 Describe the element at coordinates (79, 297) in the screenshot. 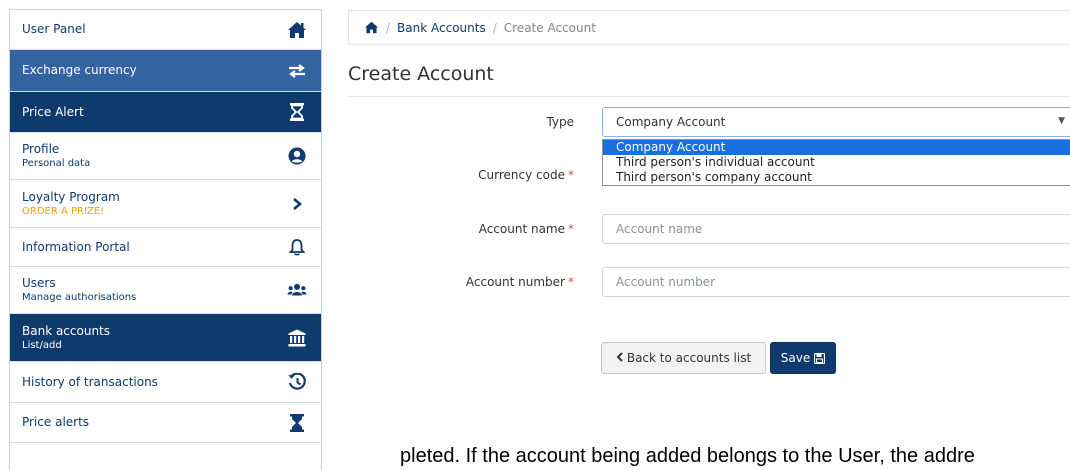

I see `sidebar-item-sublabel: Manage authorisations` at that location.